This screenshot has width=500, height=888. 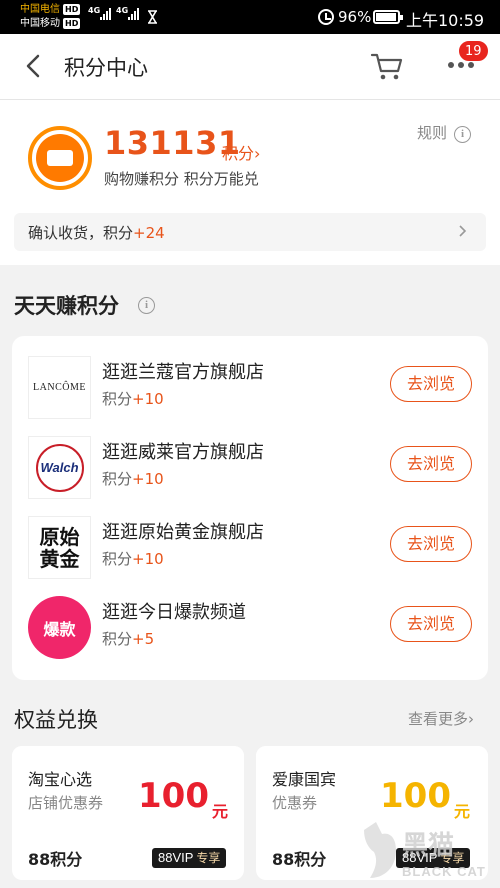 I want to click on points-balance: 131131, so click(x=172, y=143).